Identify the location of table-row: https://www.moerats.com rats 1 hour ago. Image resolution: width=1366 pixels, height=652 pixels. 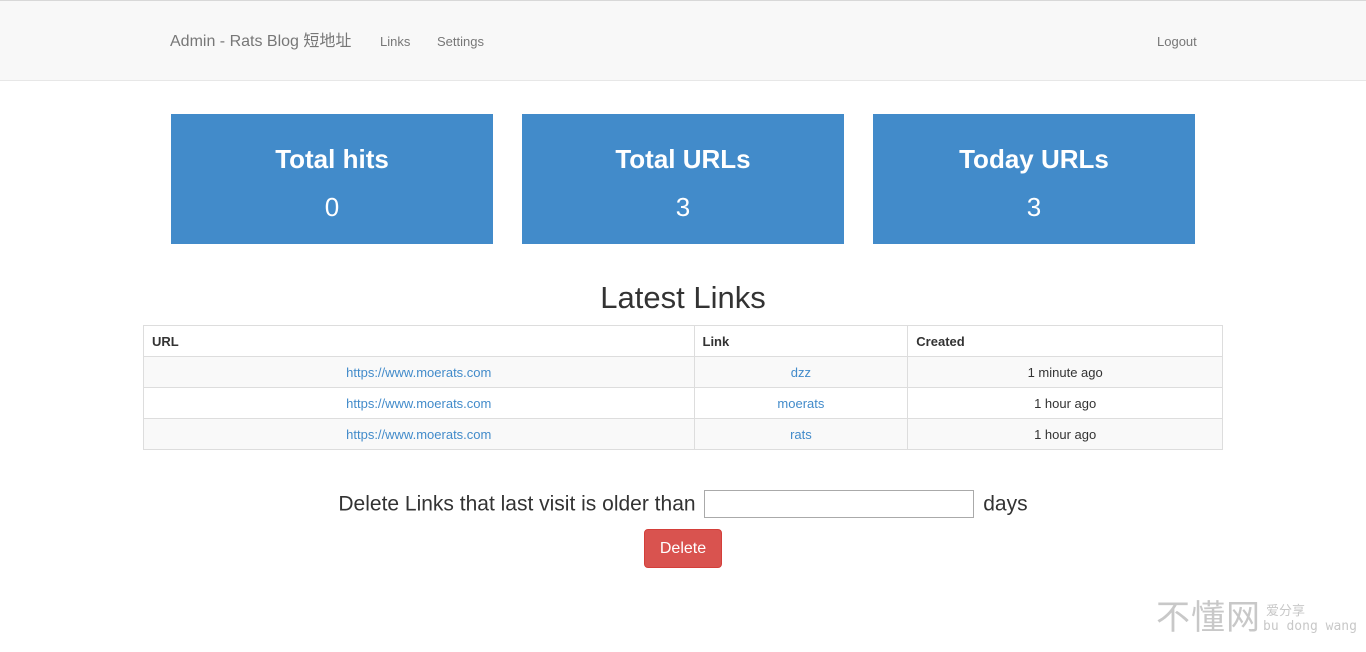
(683, 434).